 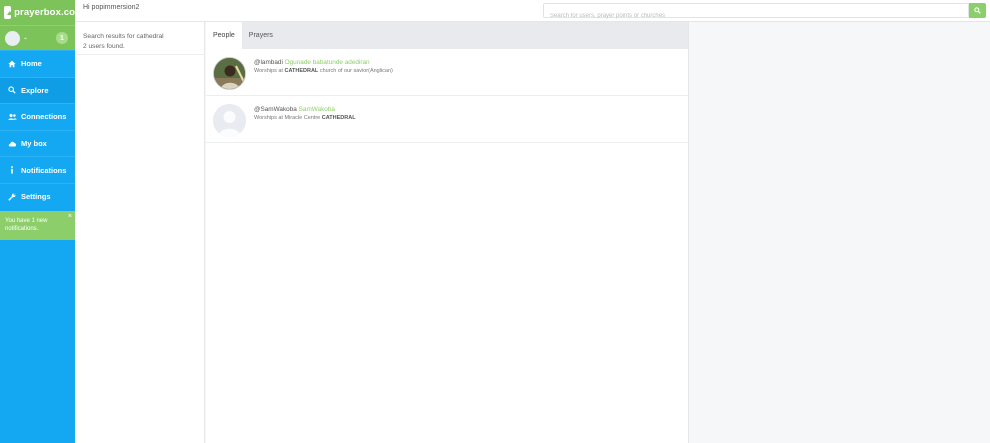 I want to click on notification-alert: You have 1 new notifications. ×, so click(x=37, y=225).